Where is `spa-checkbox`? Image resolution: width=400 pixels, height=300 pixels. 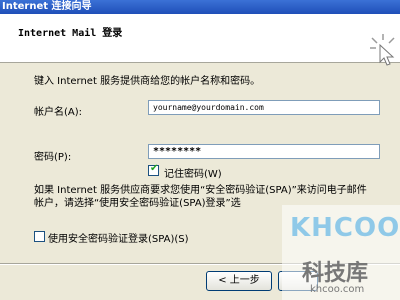 spa-checkbox is located at coordinates (39, 236).